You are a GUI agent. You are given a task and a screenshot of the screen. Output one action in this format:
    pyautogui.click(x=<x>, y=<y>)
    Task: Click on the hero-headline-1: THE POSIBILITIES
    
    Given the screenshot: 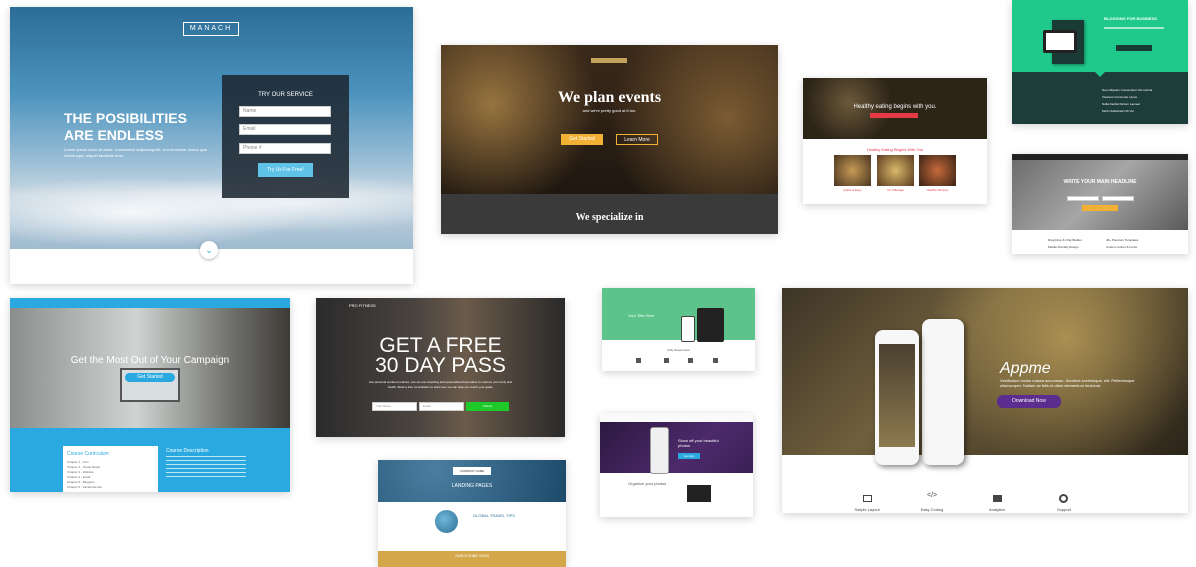 What is the action you would take?
    pyautogui.click(x=125, y=118)
    